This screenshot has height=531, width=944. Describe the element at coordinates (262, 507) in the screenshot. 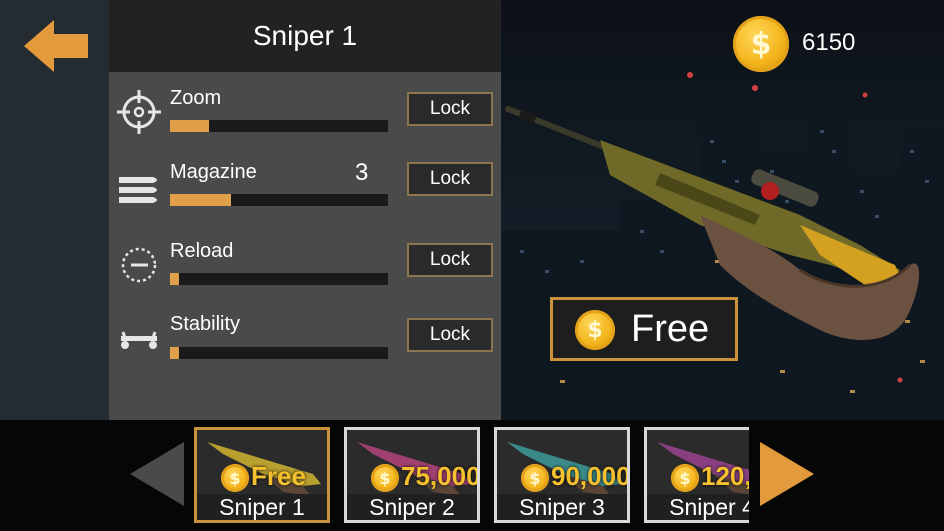

I see `weapon-card-name: Sniper 1` at that location.